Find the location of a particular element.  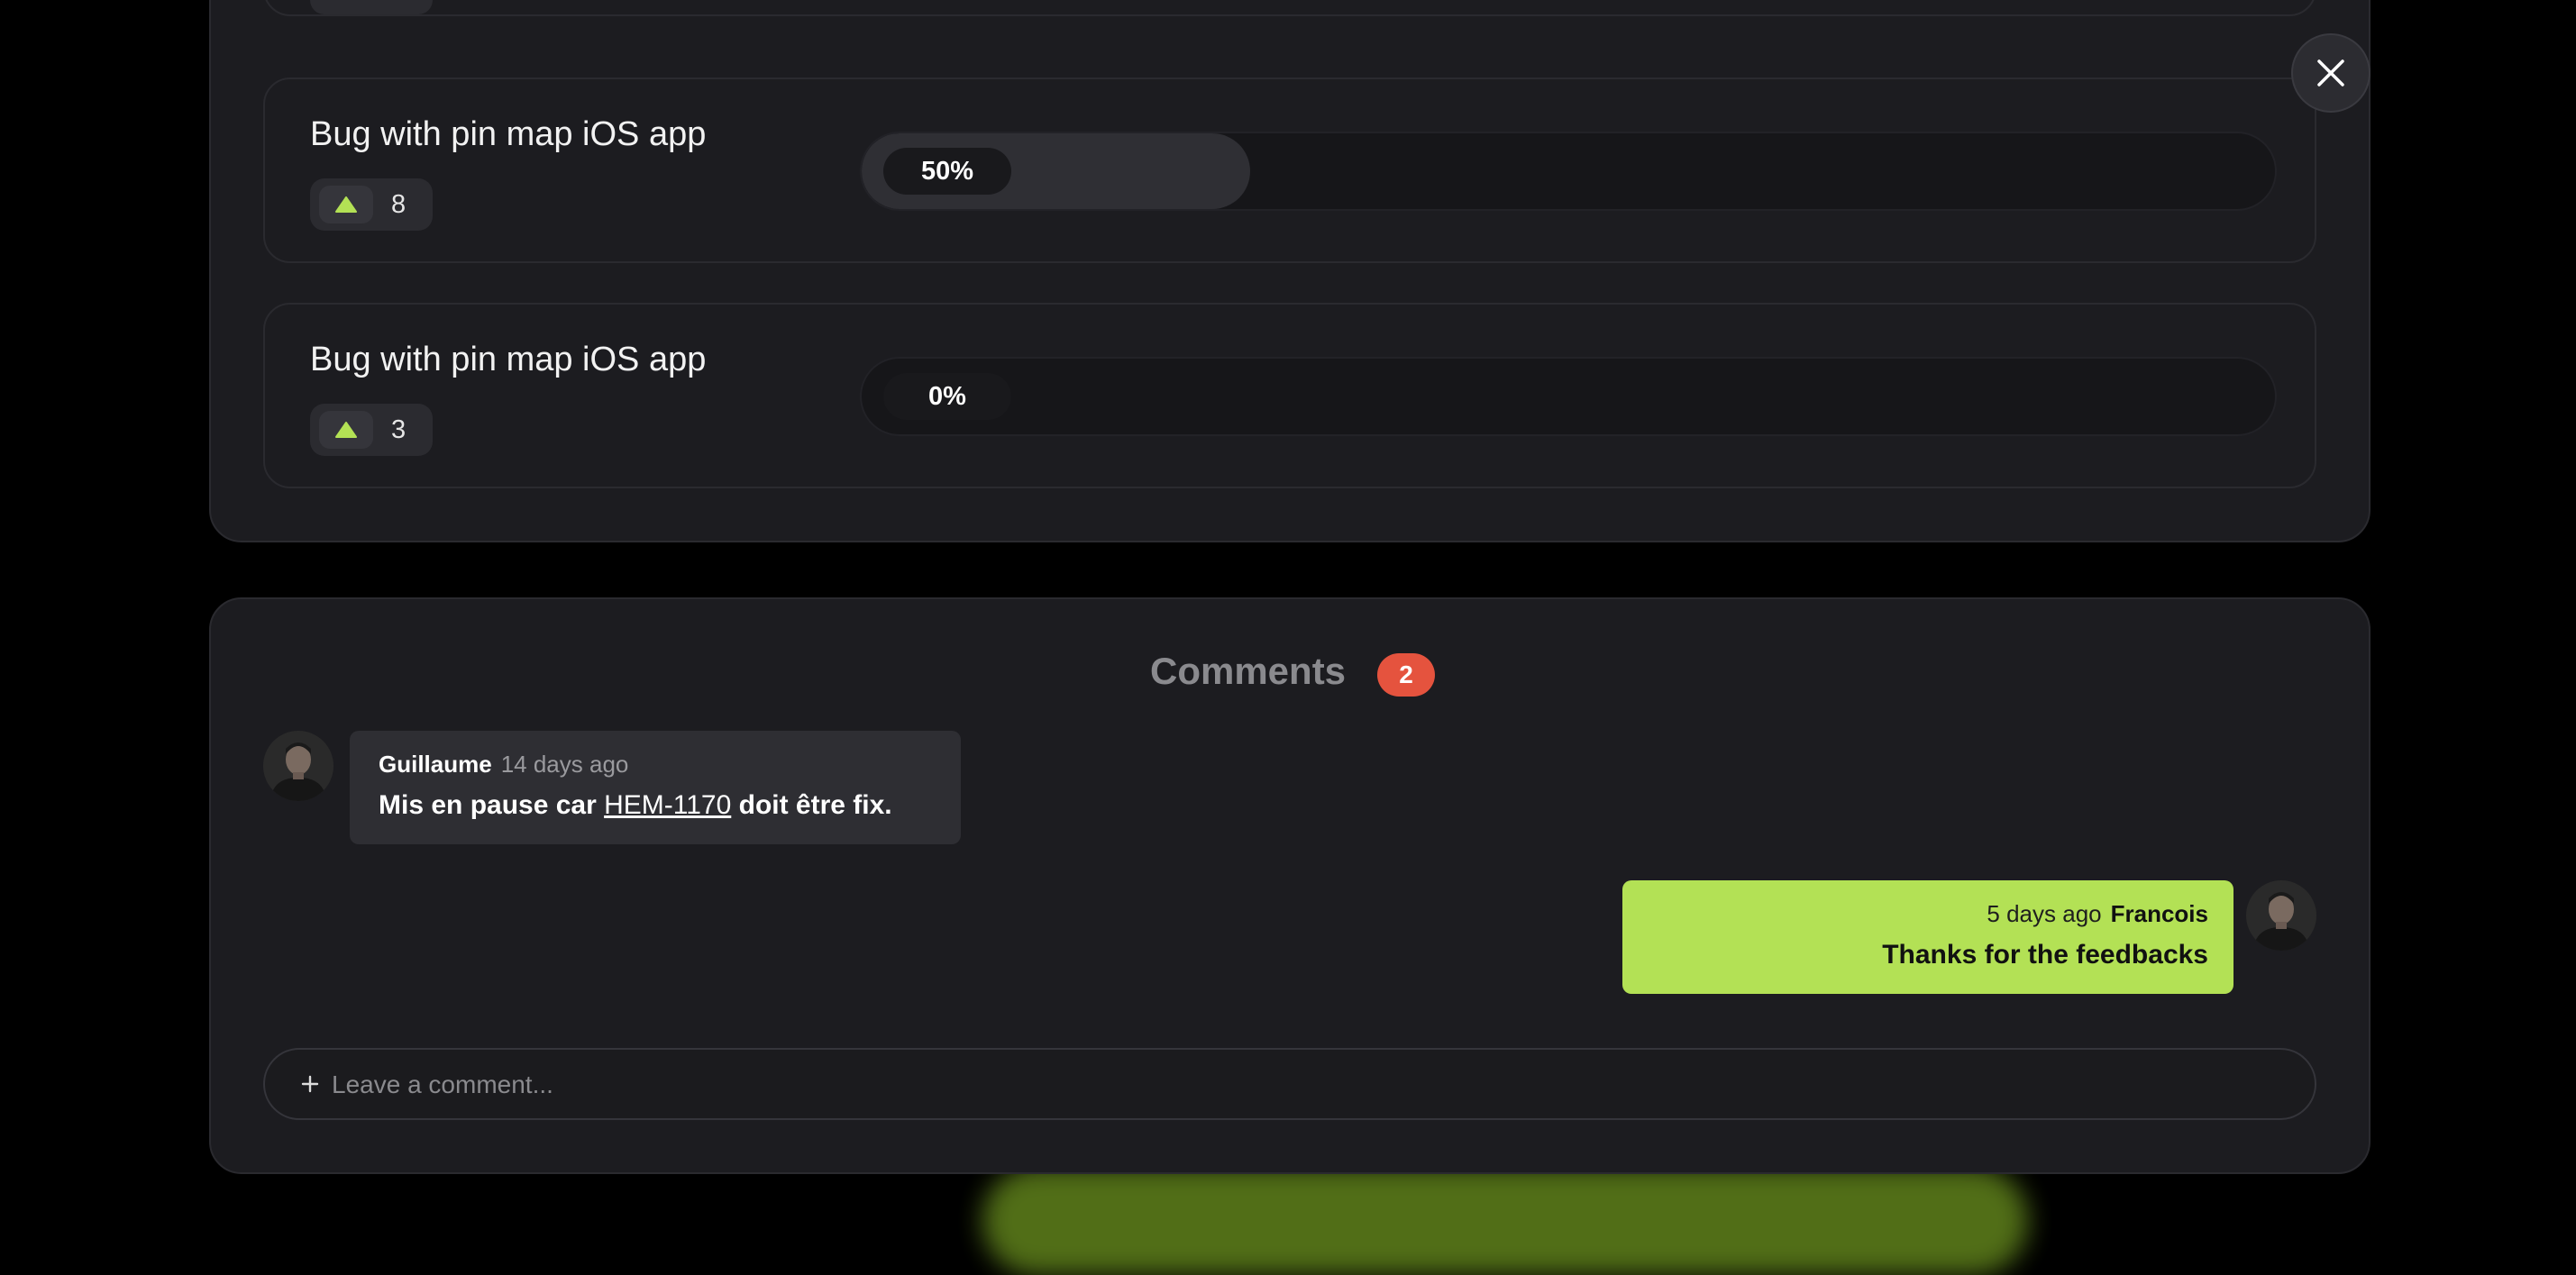

upvote-button: 3 is located at coordinates (371, 430).